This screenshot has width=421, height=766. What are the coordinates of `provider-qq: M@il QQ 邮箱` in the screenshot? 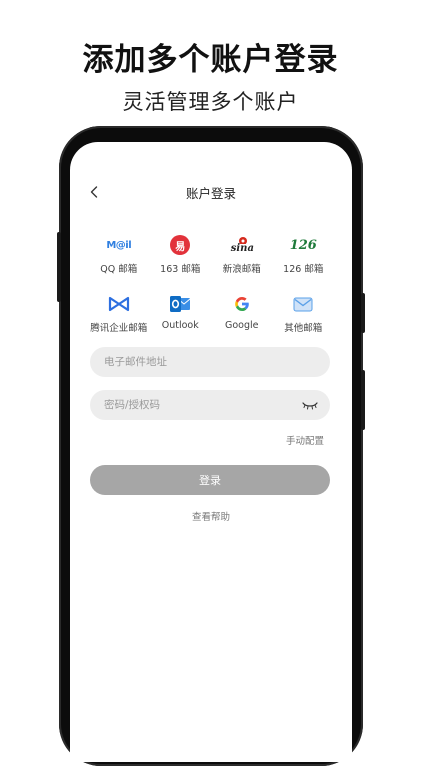 It's located at (119, 255).